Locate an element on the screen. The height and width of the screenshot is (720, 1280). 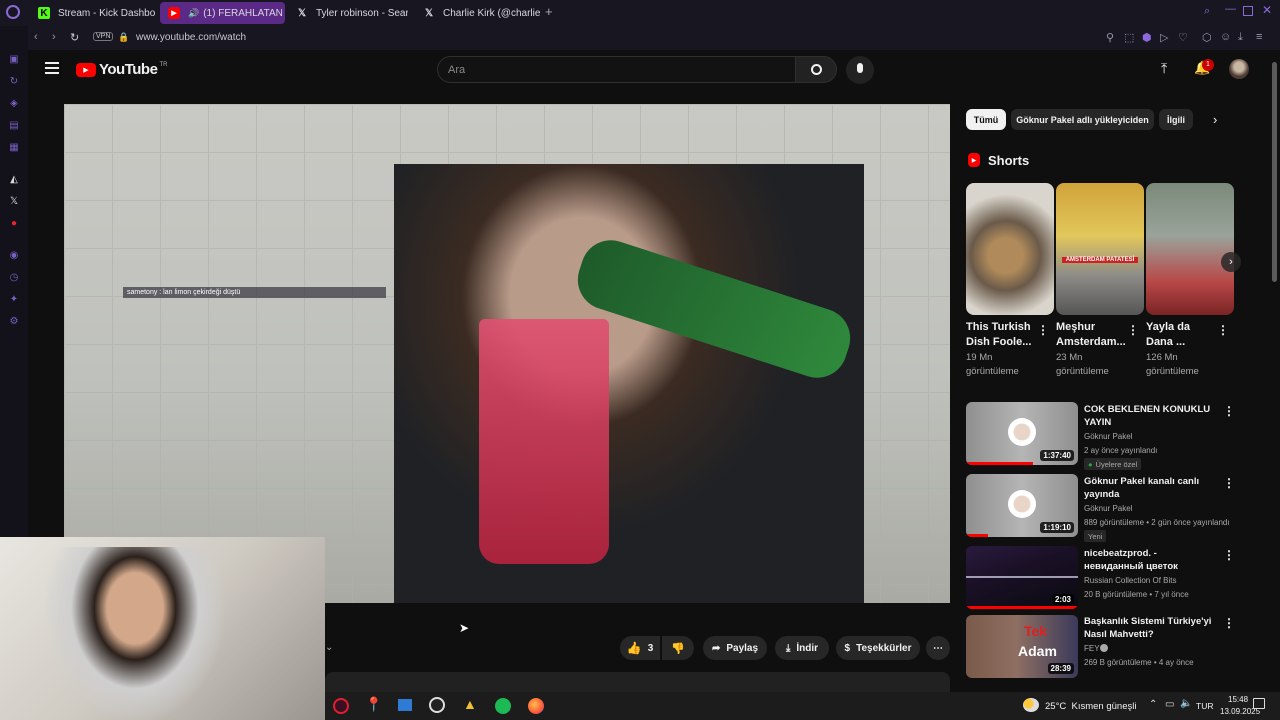
chevron-down-icon: ⌄ is located at coordinates (329, 647).